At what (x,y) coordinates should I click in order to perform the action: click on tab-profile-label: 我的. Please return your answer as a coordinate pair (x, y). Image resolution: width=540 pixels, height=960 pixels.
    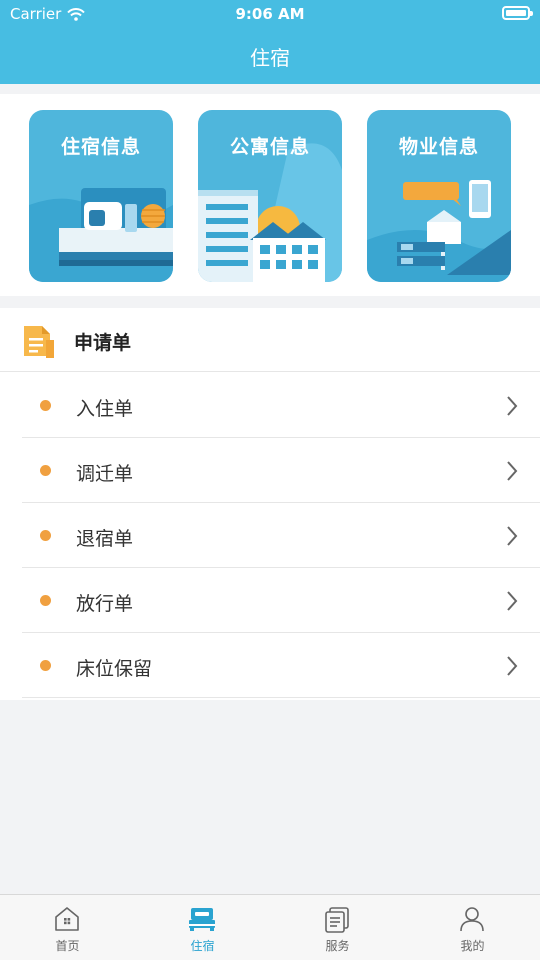
    Looking at the image, I should click on (472, 946).